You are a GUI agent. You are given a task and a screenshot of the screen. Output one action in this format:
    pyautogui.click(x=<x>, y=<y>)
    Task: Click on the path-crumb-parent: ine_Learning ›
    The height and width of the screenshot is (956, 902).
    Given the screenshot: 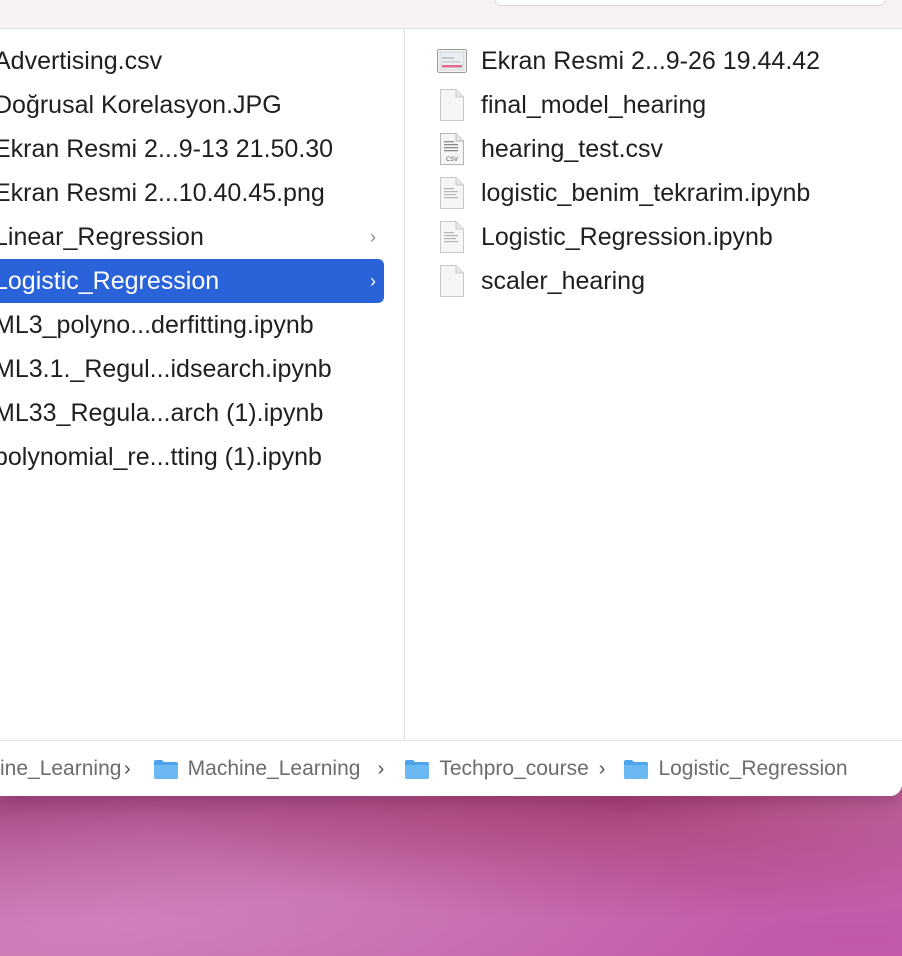 What is the action you would take?
    pyautogui.click(x=69, y=768)
    